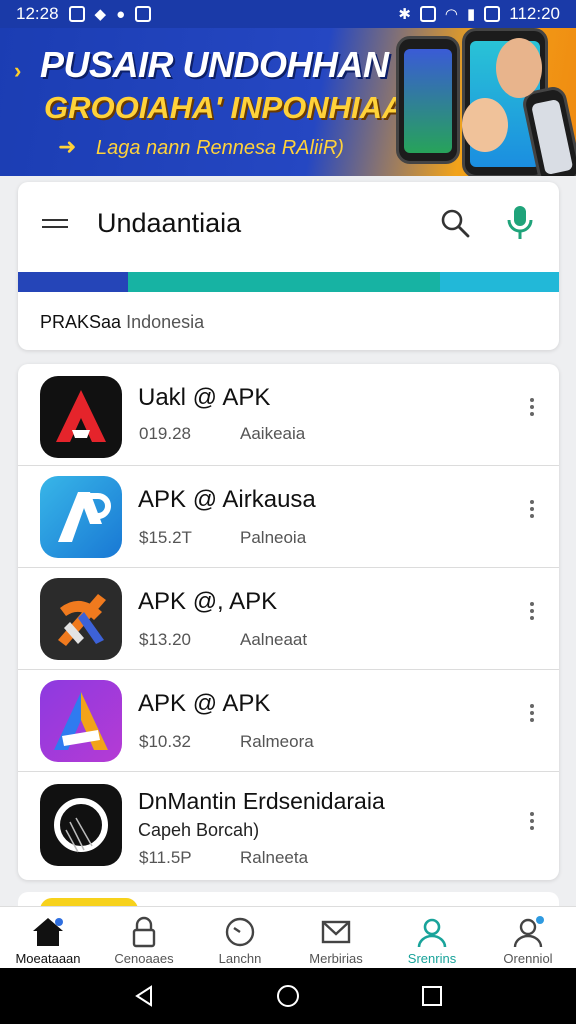  I want to click on recents-icon, so click(432, 996).